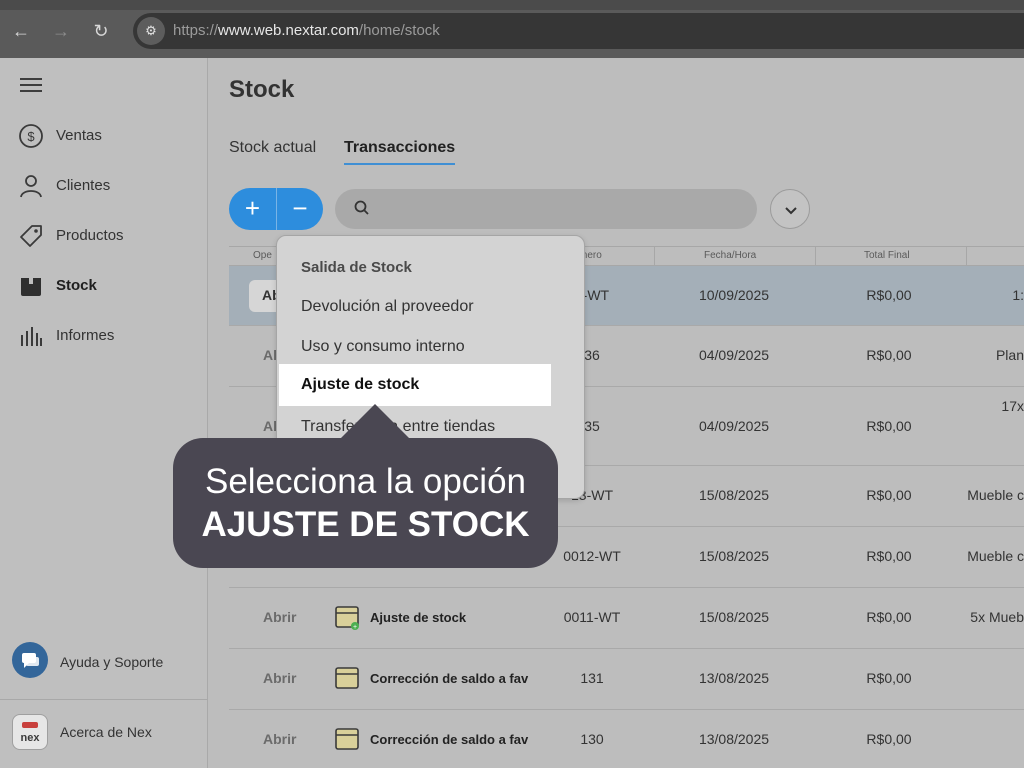 The height and width of the screenshot is (768, 1024). I want to click on chevron-down-icon, so click(791, 211).